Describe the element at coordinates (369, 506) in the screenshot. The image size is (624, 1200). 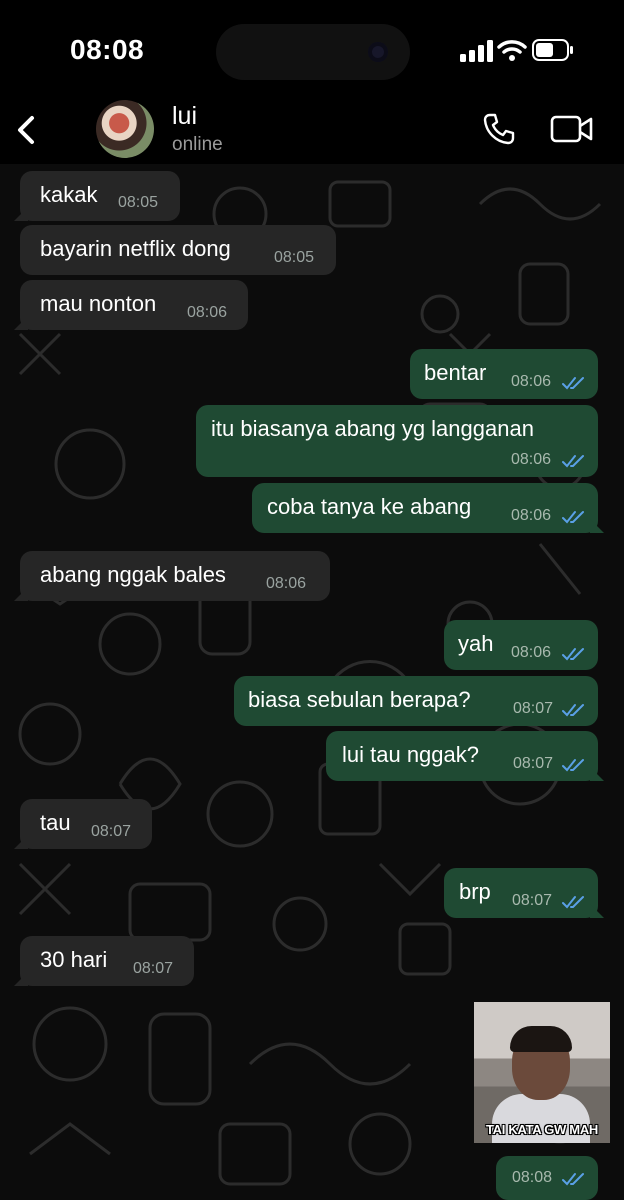
I see `message-text: coba tanya ke abang` at that location.